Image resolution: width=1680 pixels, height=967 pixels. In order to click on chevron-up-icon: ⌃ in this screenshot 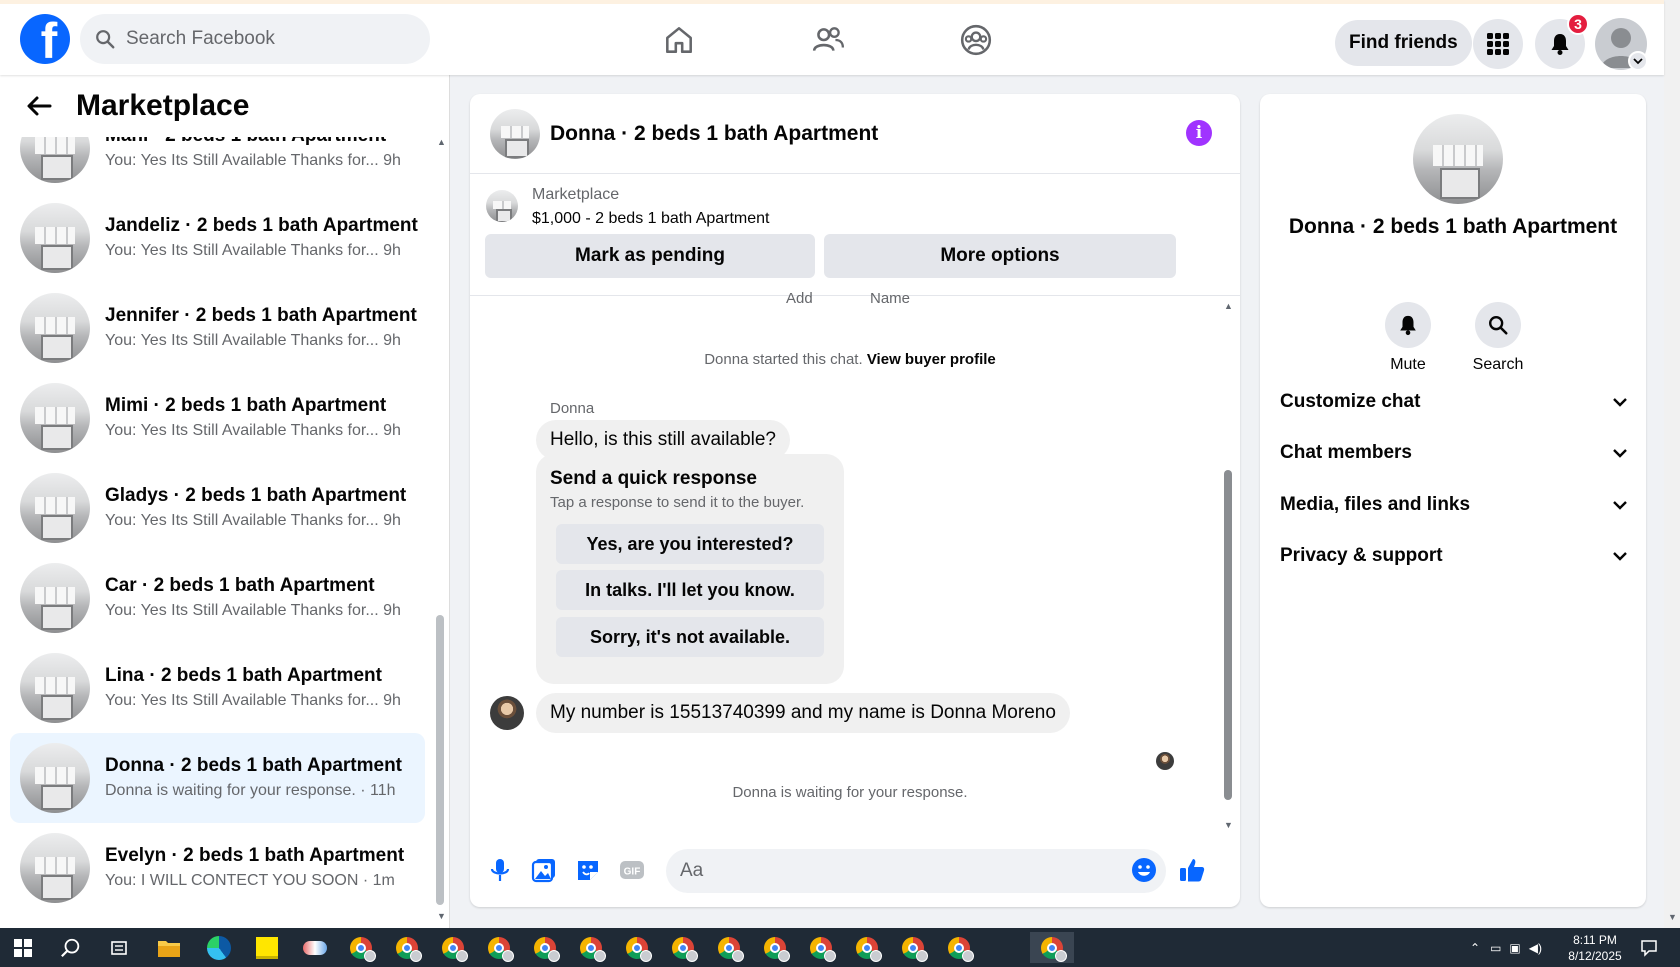, I will do `click(1475, 948)`.